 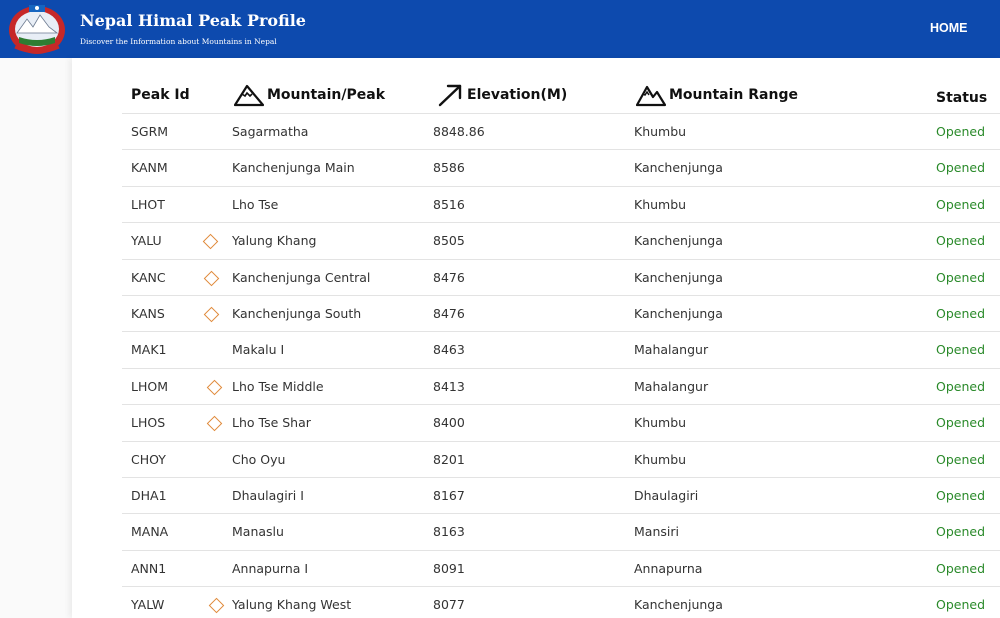 What do you see at coordinates (270, 131) in the screenshot?
I see `peak-name-cell: Sagarmatha` at bounding box center [270, 131].